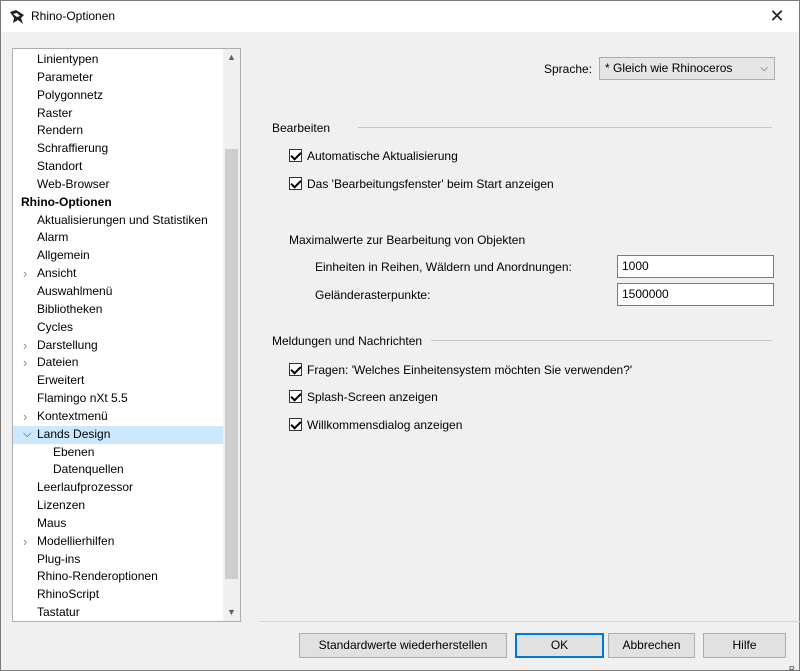 The height and width of the screenshot is (671, 800). I want to click on tree-item-label: Modellierhilfen, so click(76, 540).